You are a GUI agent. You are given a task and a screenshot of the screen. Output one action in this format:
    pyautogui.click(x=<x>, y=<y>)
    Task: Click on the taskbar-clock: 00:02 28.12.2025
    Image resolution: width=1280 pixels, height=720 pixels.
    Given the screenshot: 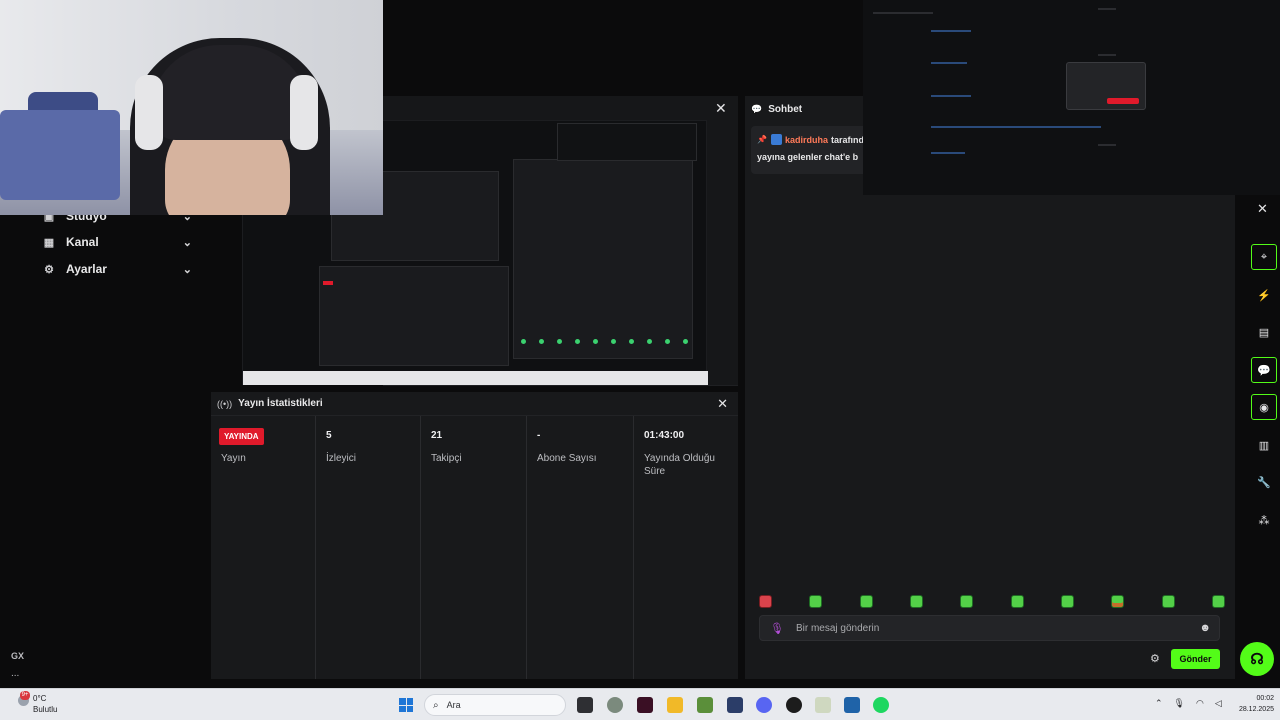 What is the action you would take?
    pyautogui.click(x=1252, y=704)
    